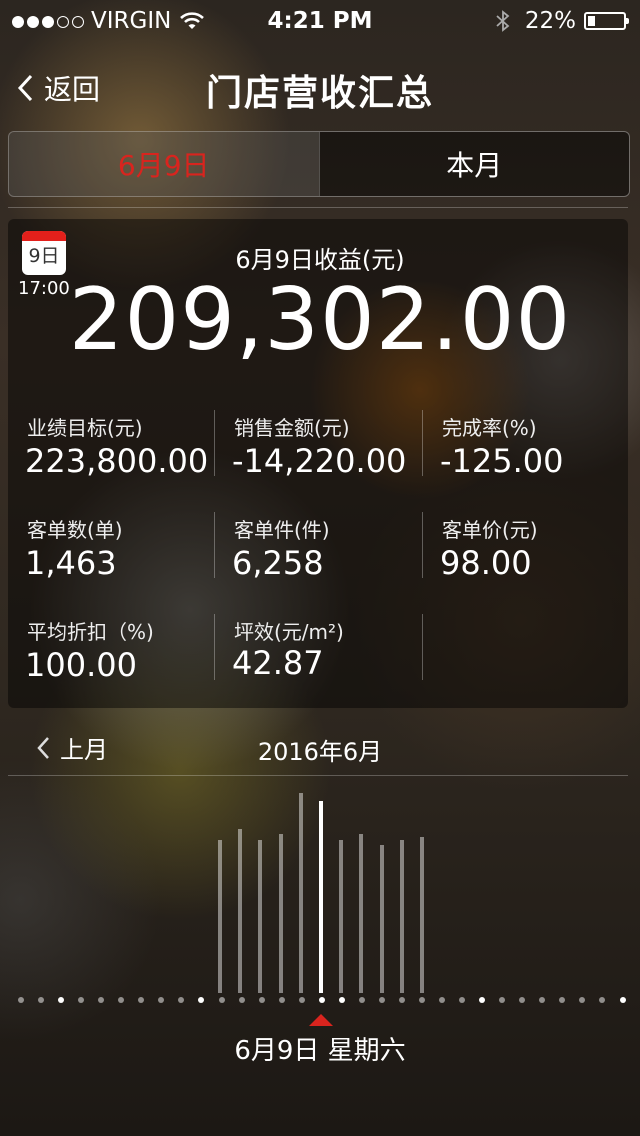 This screenshot has height=1136, width=640. What do you see at coordinates (282, 530) in the screenshot?
I see `stat-label: 客单件(件)` at bounding box center [282, 530].